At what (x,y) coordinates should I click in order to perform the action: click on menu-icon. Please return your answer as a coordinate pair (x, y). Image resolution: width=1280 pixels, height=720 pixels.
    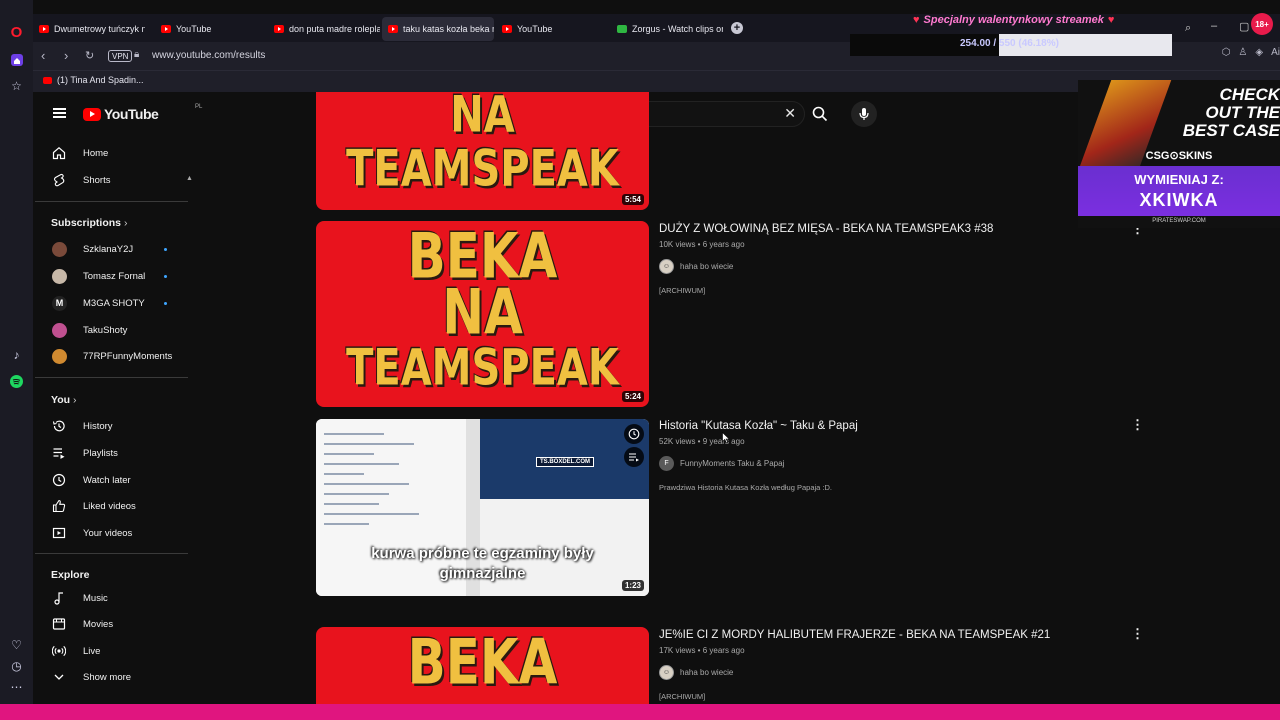
    Looking at the image, I should click on (59, 113).